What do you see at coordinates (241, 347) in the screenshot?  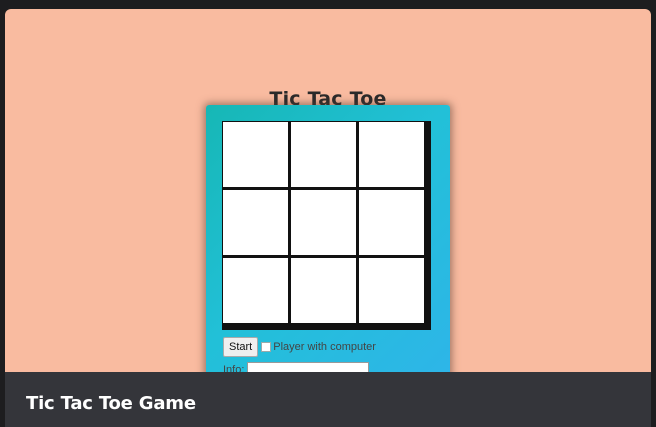 I see `start-button: Start` at bounding box center [241, 347].